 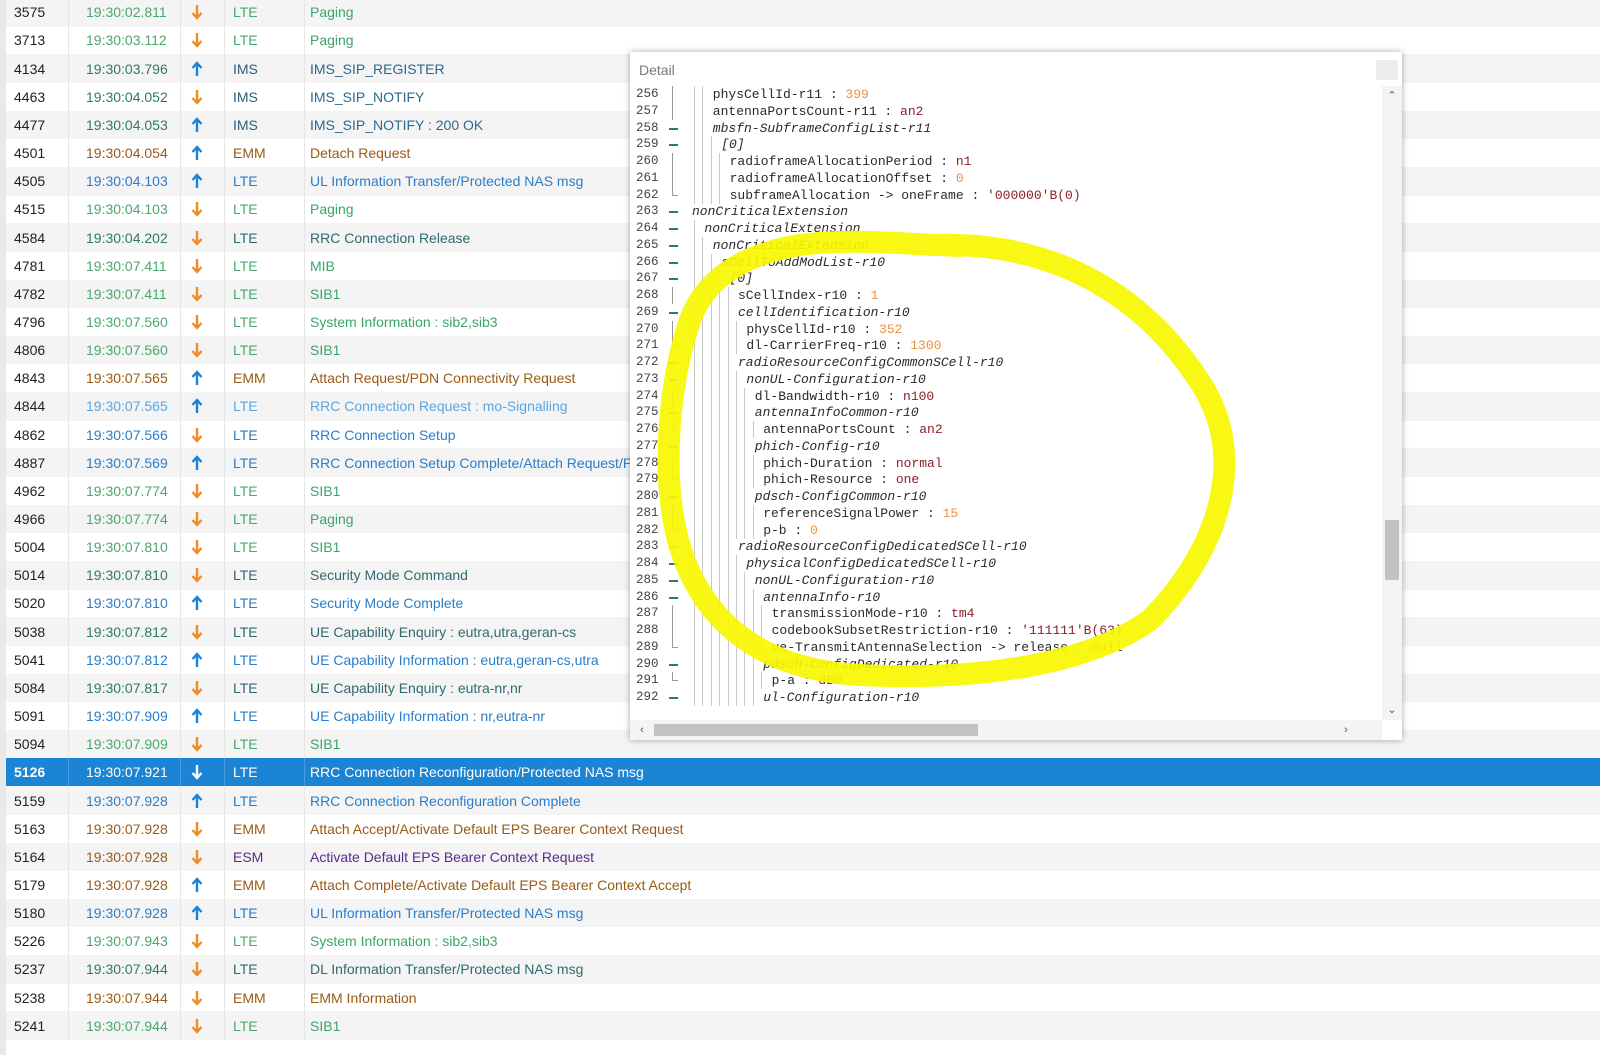 I want to click on message-name: RRC Connection Setup, so click(x=380, y=434).